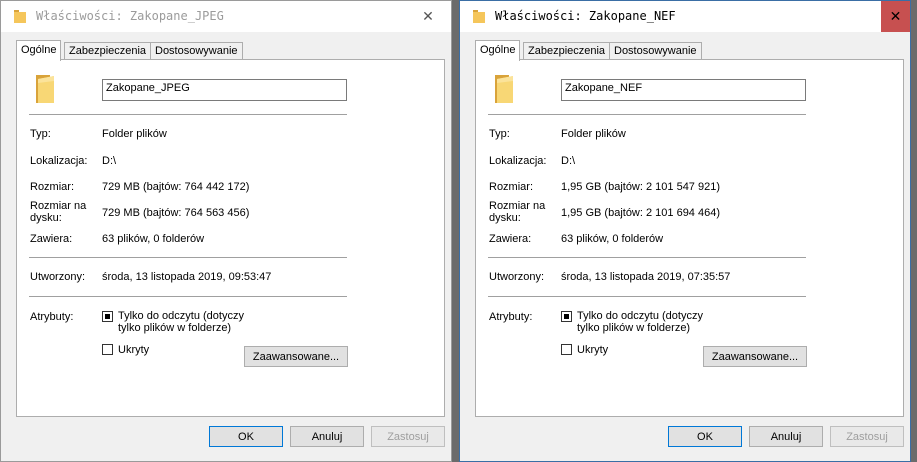 The width and height of the screenshot is (917, 462). Describe the element at coordinates (176, 187) in the screenshot. I see `size-value: 729 MB (bajtów: 764 442 172)` at that location.